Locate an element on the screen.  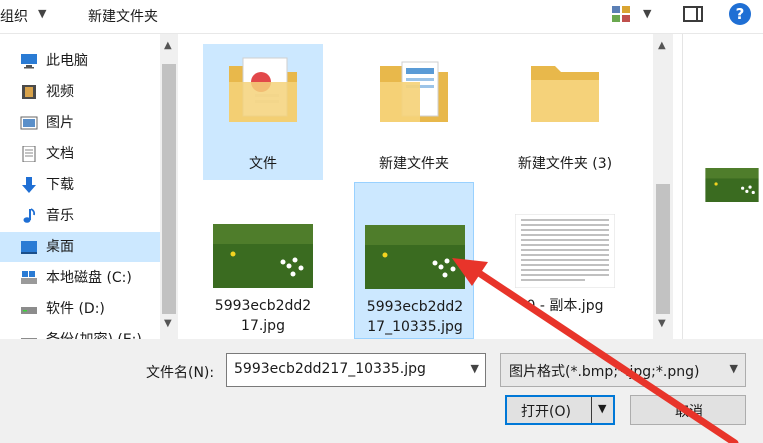
documents-icon is located at coordinates (29, 154).